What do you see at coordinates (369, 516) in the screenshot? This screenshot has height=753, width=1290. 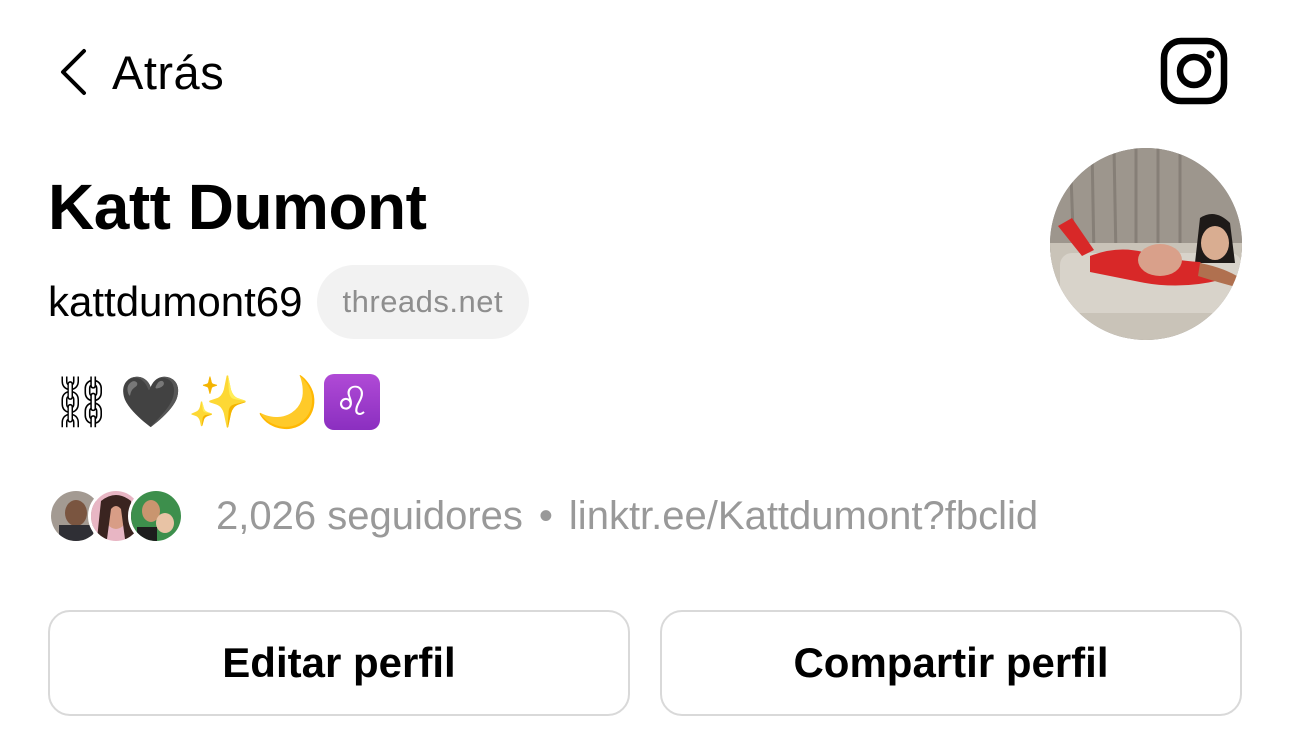 I see `followers-count: 2,026 seguidores` at bounding box center [369, 516].